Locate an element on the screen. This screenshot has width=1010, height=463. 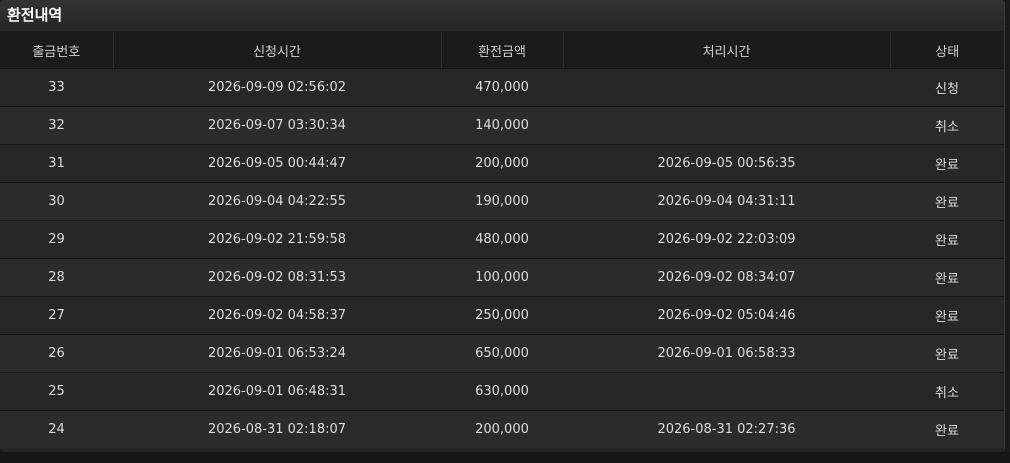
cell-exchange-amount: 630,000 is located at coordinates (502, 391).